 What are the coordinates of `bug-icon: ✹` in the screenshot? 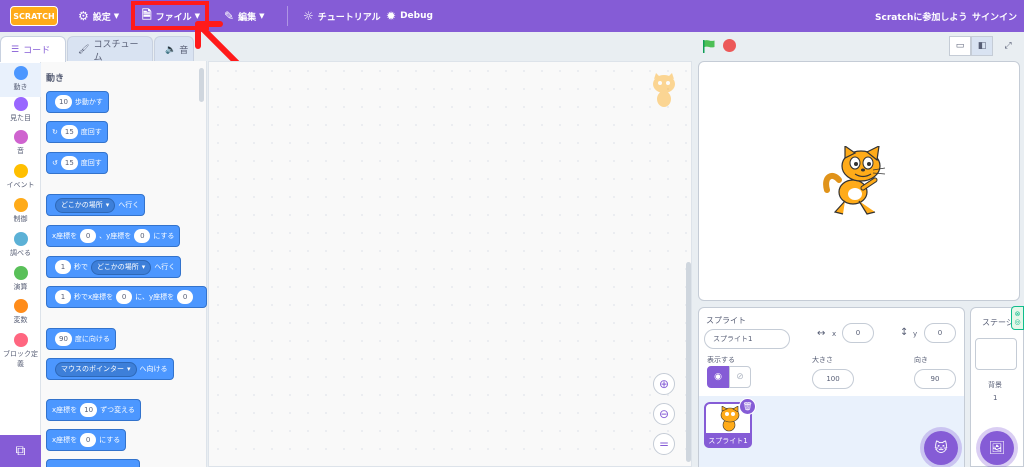 It's located at (391, 16).